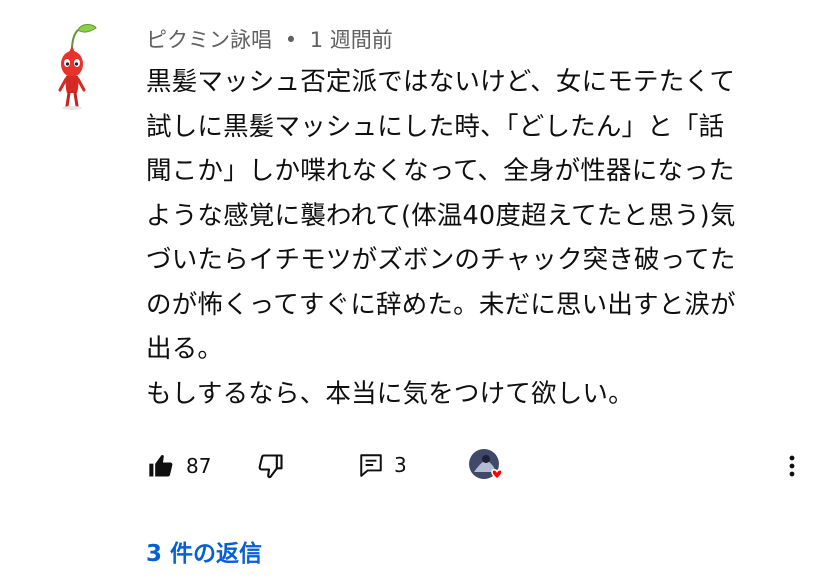 The width and height of the screenshot is (828, 581). Describe the element at coordinates (400, 465) in the screenshot. I see `reply-count: 3` at that location.